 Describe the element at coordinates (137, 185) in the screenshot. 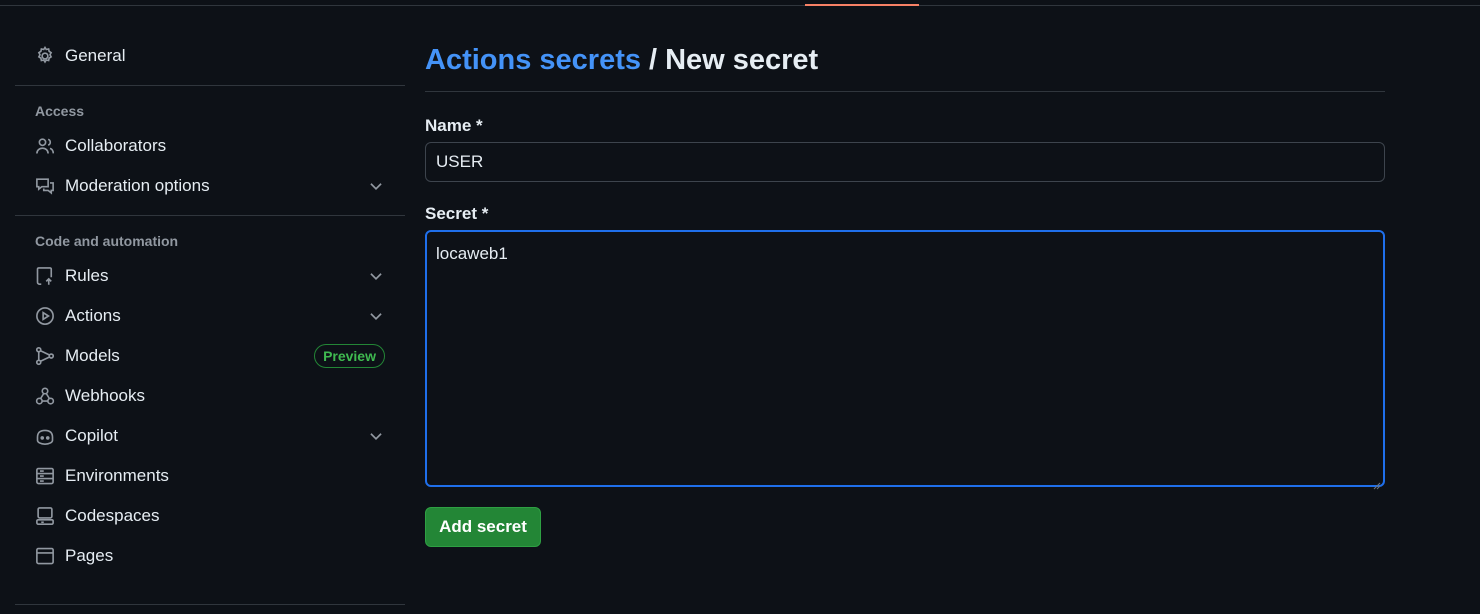

I see `sidebar-item-label: Moderation options` at that location.